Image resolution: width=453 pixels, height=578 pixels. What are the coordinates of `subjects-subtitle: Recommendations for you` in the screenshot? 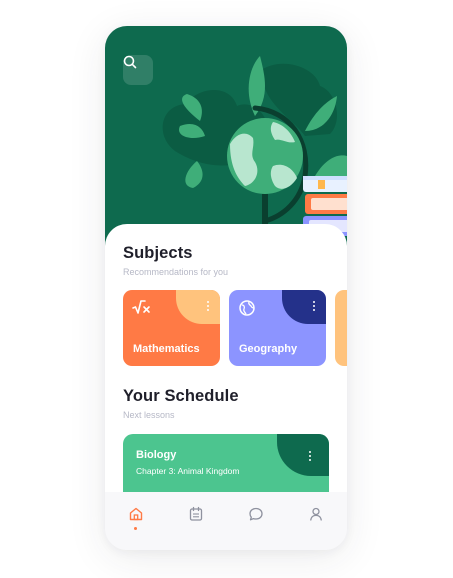 It's located at (176, 272).